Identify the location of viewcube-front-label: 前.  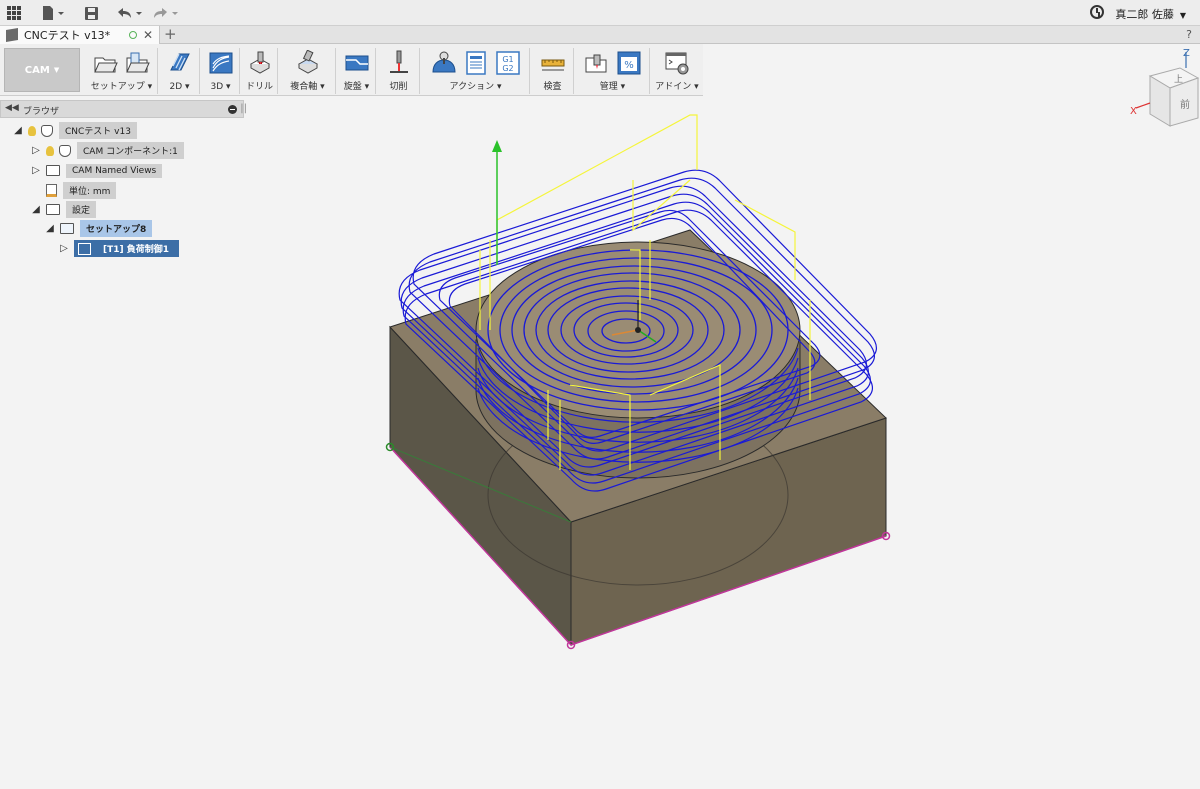
(1185, 104).